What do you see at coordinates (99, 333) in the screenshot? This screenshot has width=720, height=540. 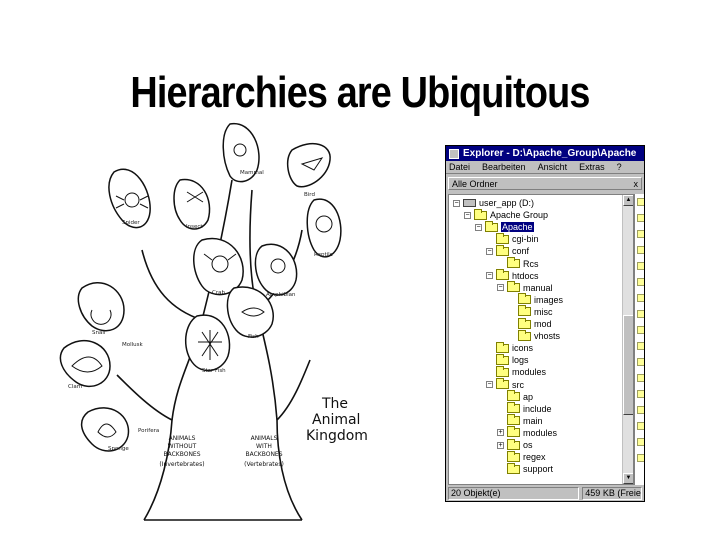 I see `label-snail: Snail` at bounding box center [99, 333].